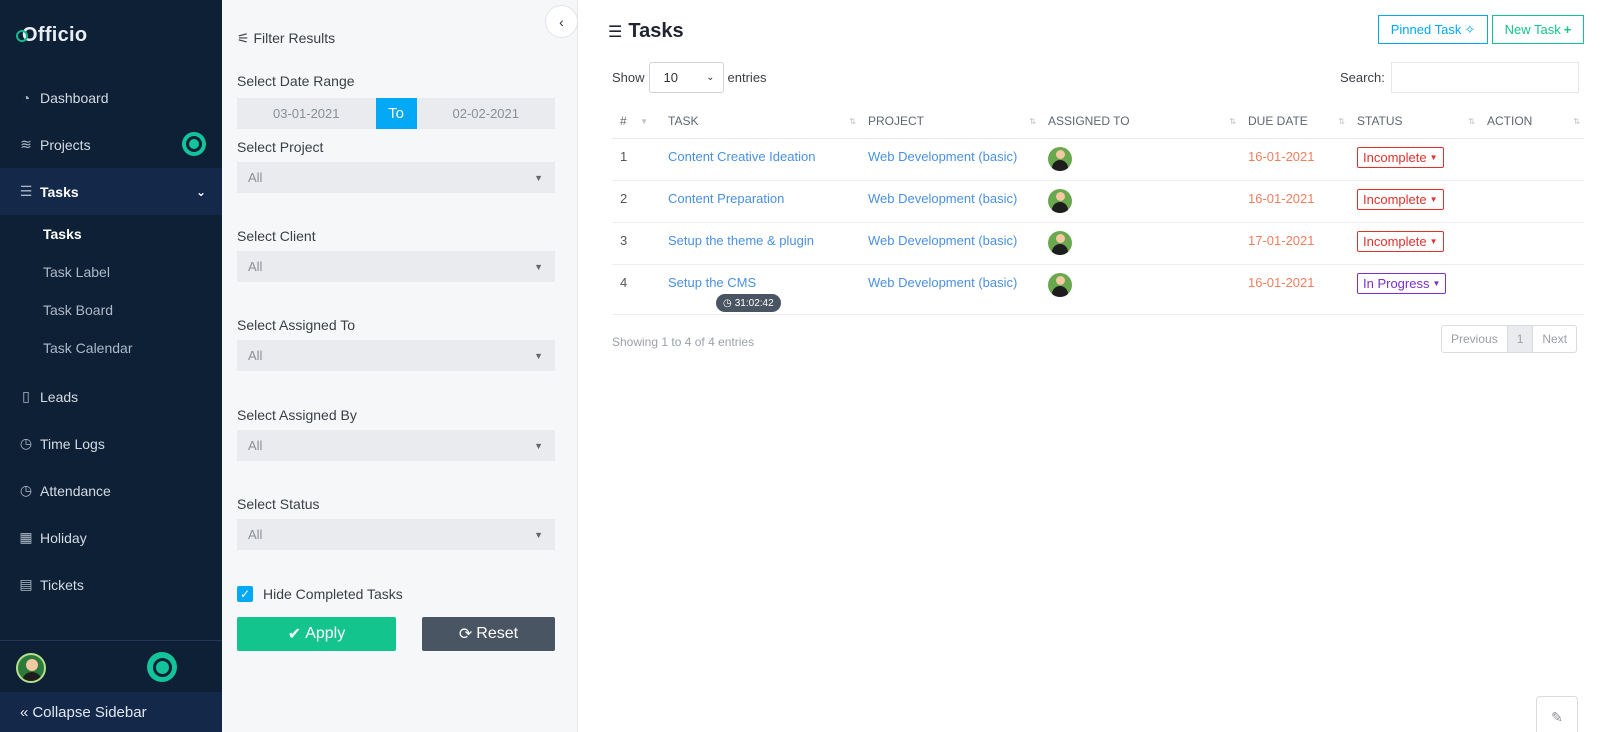 The height and width of the screenshot is (732, 1608). What do you see at coordinates (488, 634) in the screenshot?
I see `reset-button: ⟳ Reset` at bounding box center [488, 634].